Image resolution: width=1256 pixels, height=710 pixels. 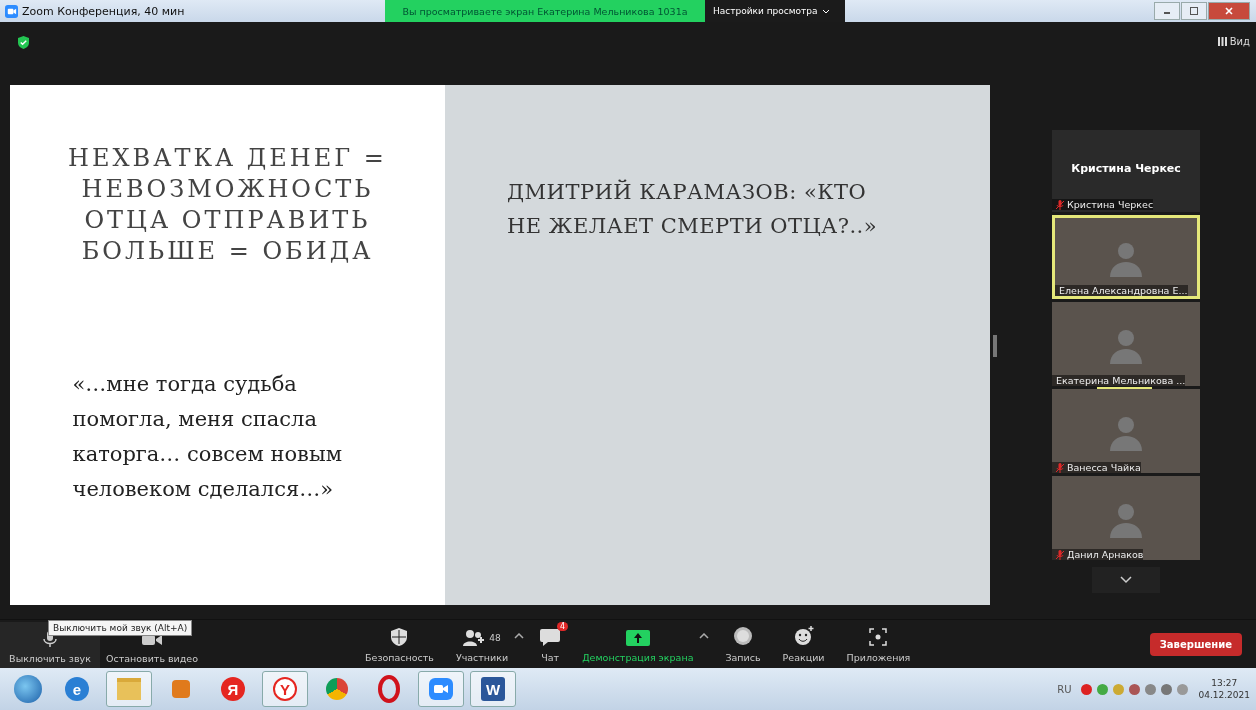 I want to click on language-indicator: RU, so click(x=1064, y=689).